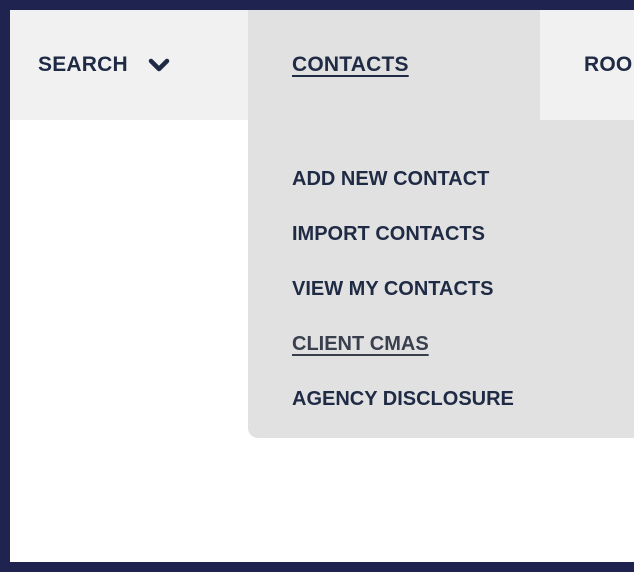 Image resolution: width=634 pixels, height=572 pixels. I want to click on chevron-down-icon, so click(159, 65).